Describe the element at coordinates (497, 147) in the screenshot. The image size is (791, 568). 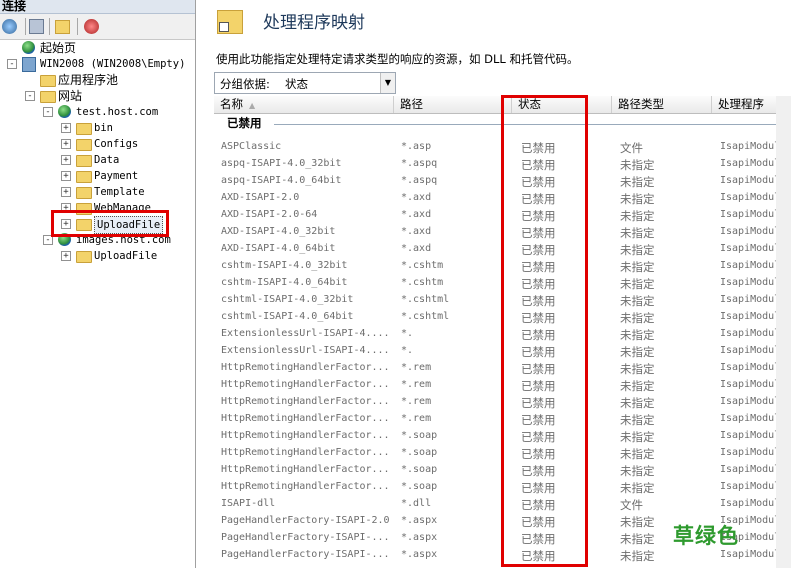
I see `table-row: ASPClassic *.asp 已禁用 文件 IsapiModul` at that location.